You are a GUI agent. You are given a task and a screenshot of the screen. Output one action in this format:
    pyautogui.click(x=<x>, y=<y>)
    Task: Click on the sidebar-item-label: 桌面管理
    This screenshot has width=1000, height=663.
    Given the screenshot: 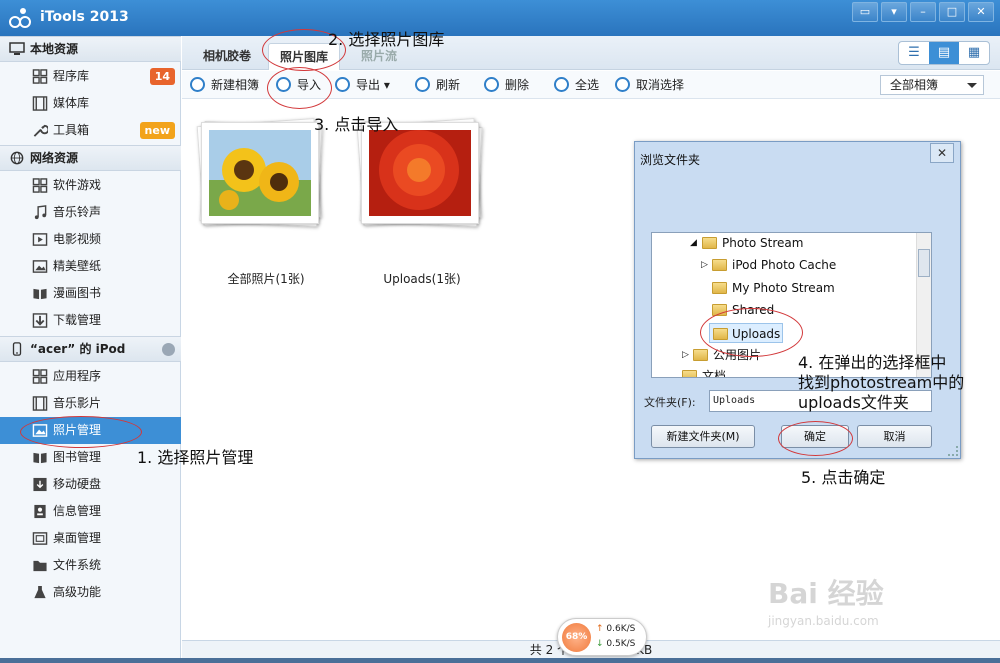 What is the action you would take?
    pyautogui.click(x=77, y=538)
    